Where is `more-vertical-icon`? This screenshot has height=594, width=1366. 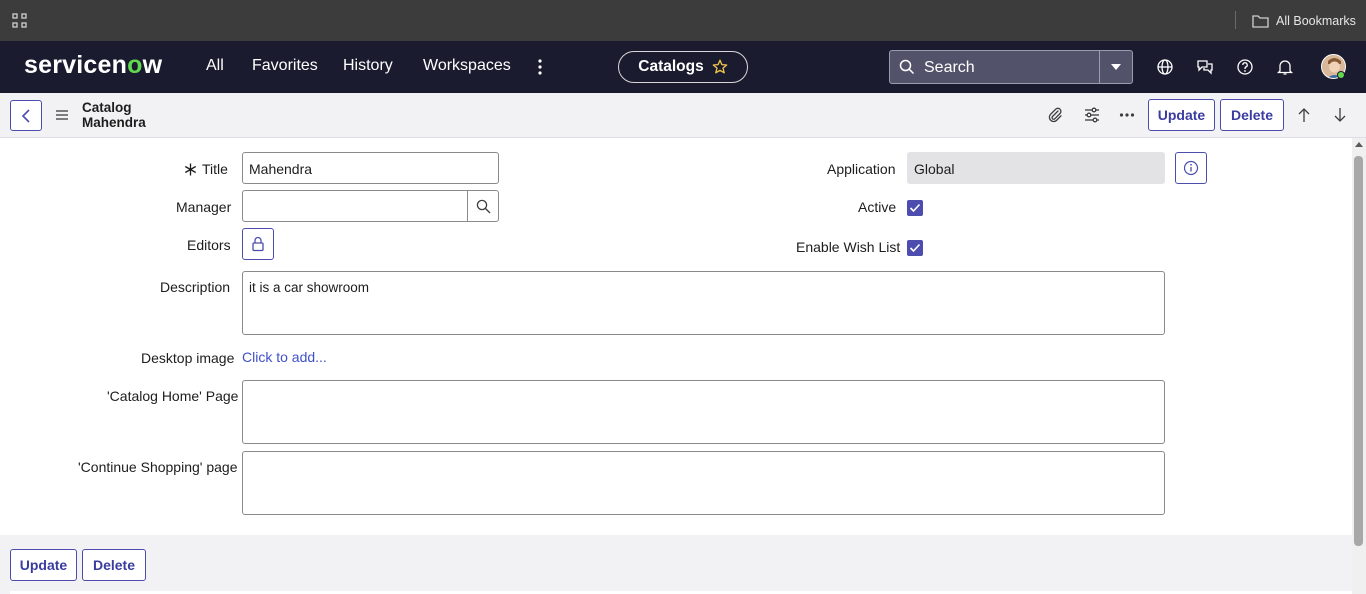 more-vertical-icon is located at coordinates (540, 67).